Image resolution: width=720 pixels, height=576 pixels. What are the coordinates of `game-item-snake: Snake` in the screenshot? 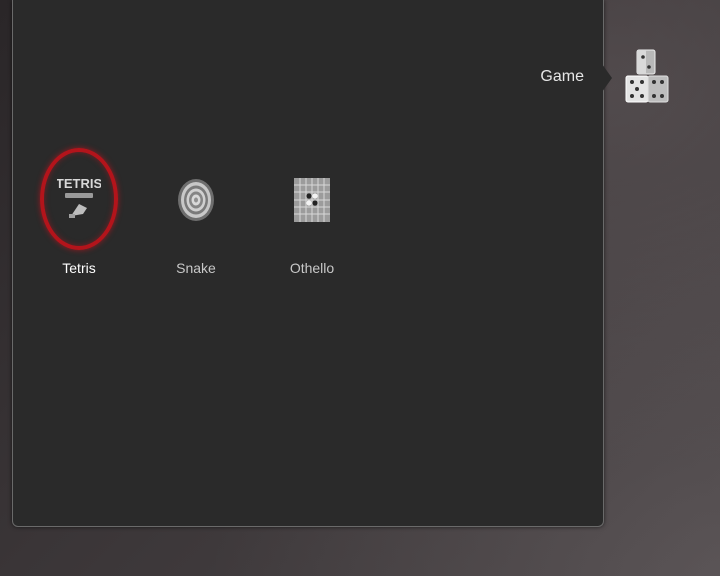 It's located at (196, 214).